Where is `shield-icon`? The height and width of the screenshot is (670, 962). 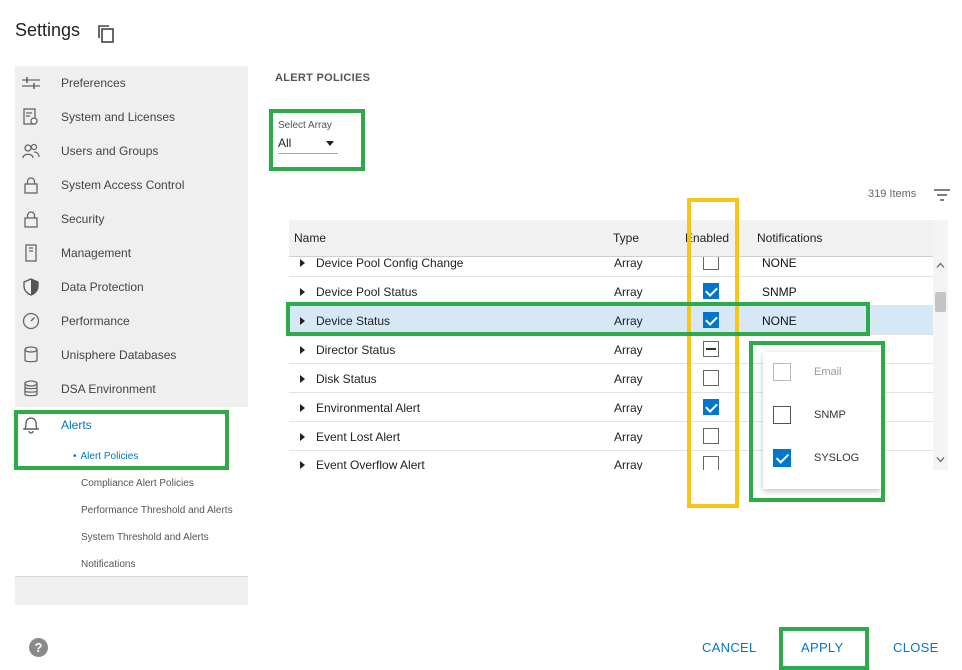 shield-icon is located at coordinates (38, 287).